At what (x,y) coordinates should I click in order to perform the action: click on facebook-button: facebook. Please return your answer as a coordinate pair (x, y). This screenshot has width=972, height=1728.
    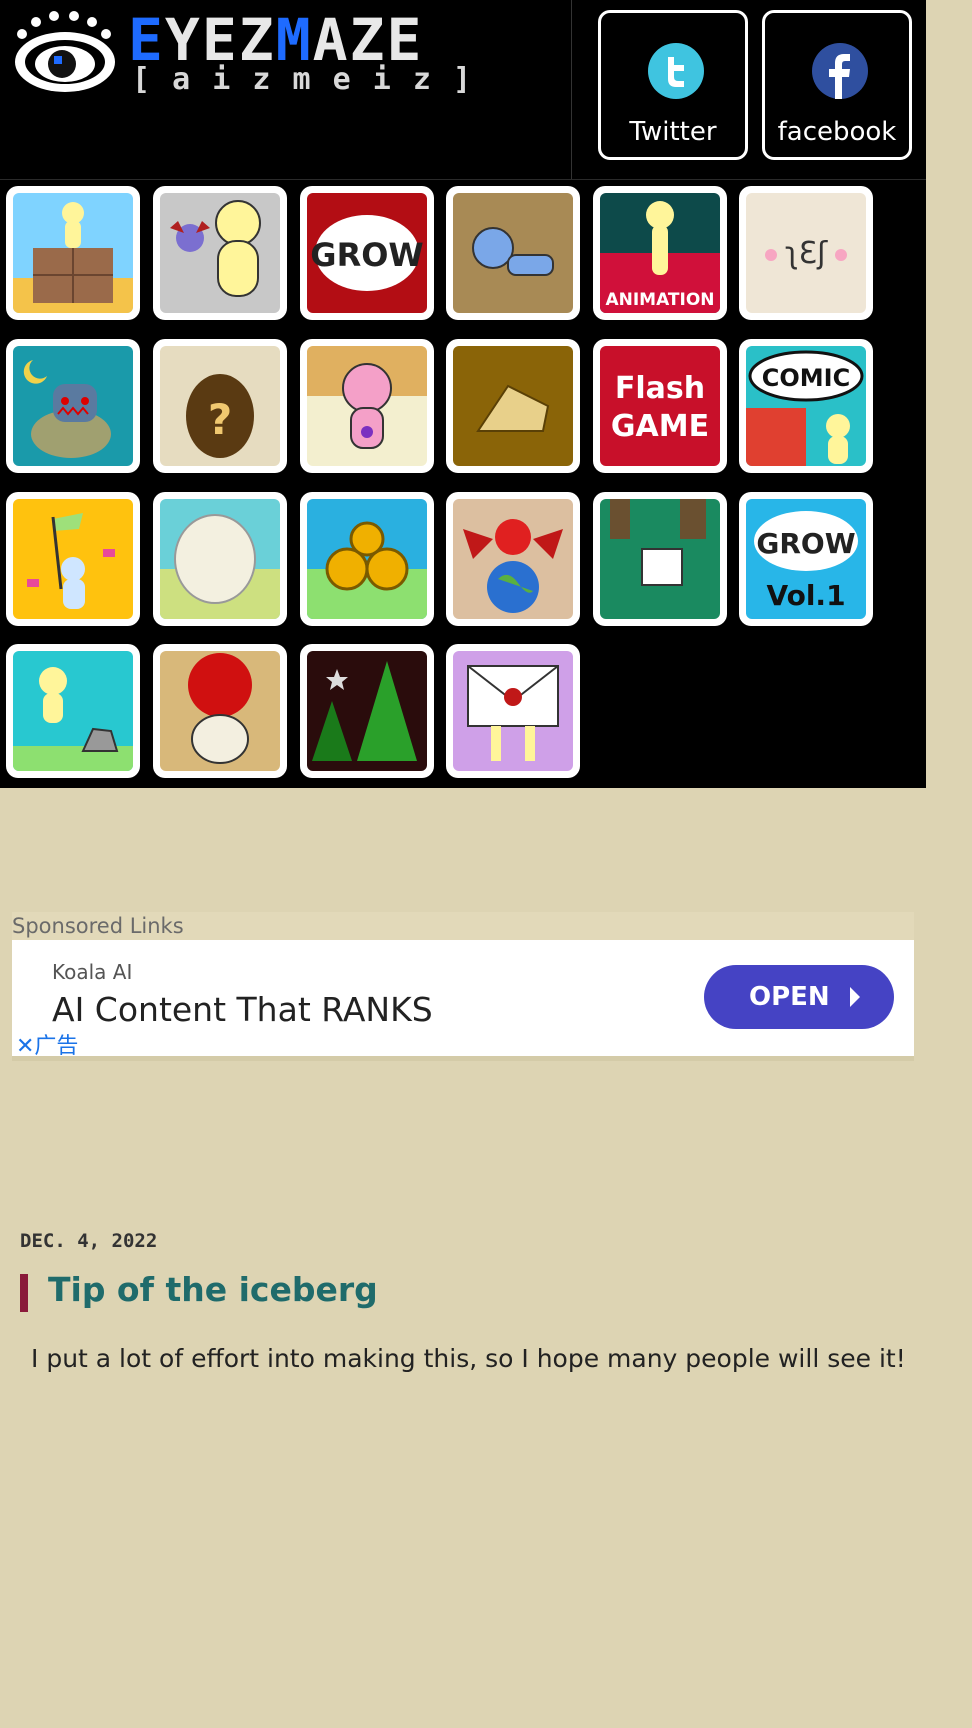
    Looking at the image, I should click on (837, 85).